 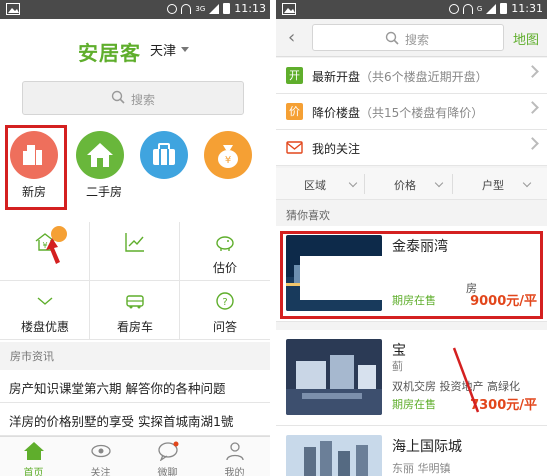 I want to click on listing-card: 海上国际城 东丽 华明镇, so click(x=411, y=451).